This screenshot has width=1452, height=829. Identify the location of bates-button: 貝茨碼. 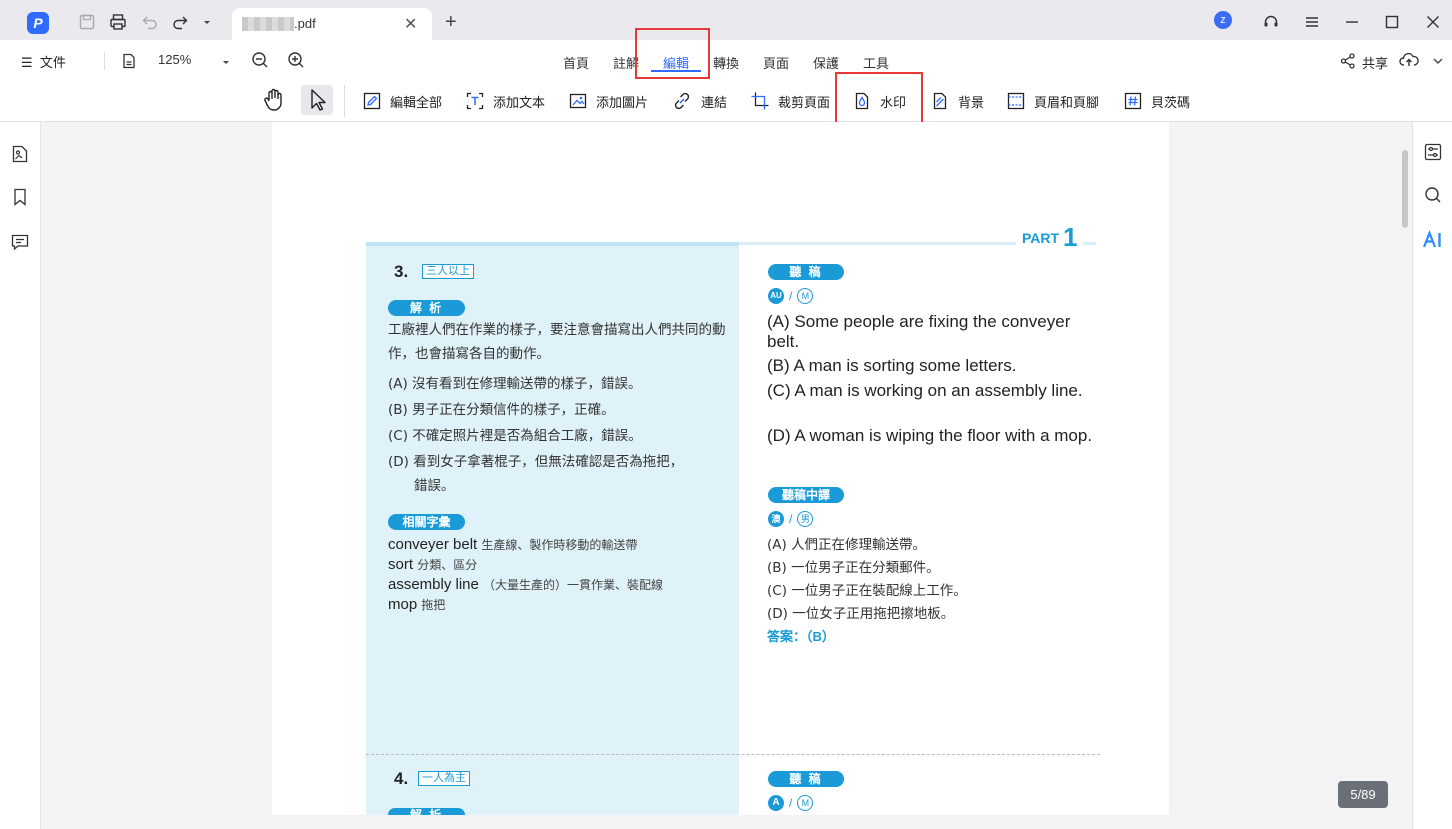
(1156, 101).